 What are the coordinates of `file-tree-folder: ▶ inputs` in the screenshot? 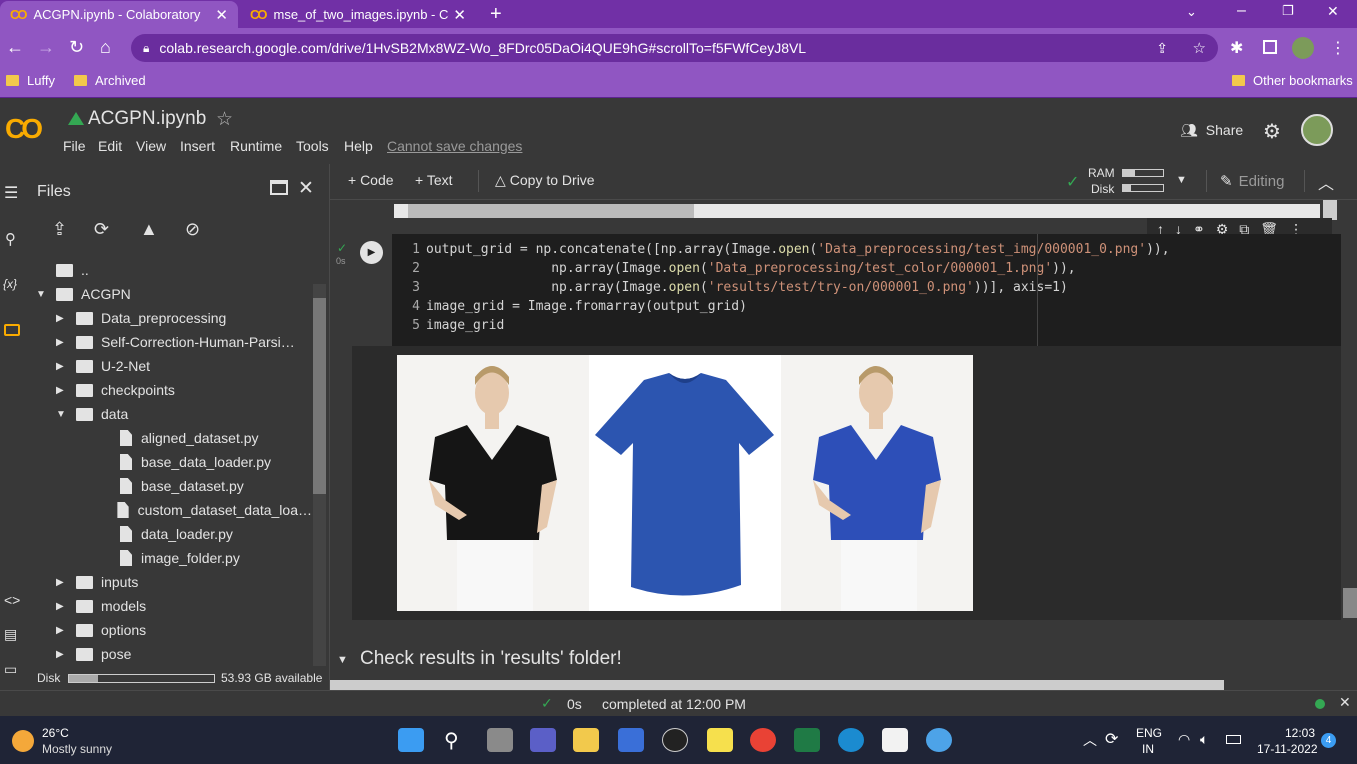 It's located at (174, 582).